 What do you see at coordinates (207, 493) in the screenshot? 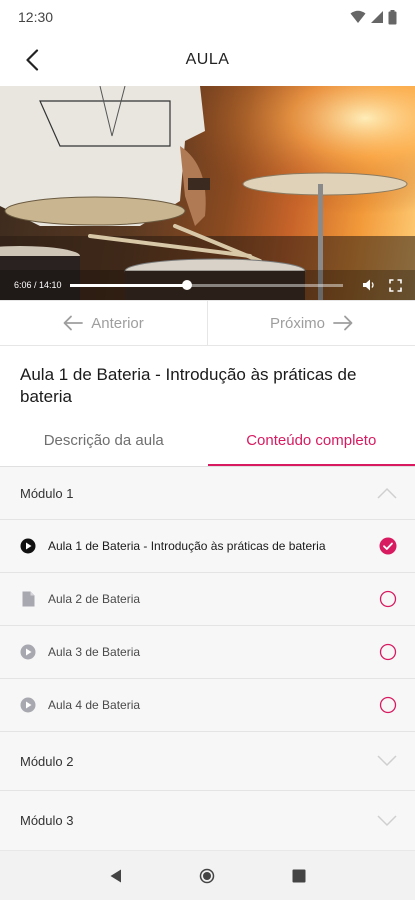
I see `module-header: Módulo 1` at bounding box center [207, 493].